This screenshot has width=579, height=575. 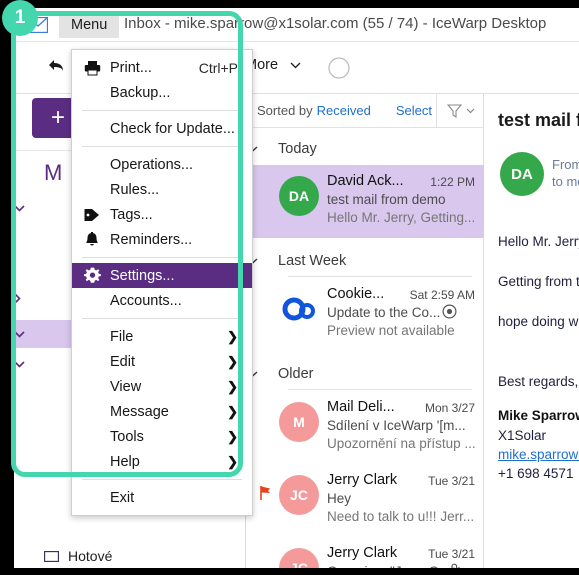 I want to click on annotation-step-badge: 1, so click(x=20, y=18).